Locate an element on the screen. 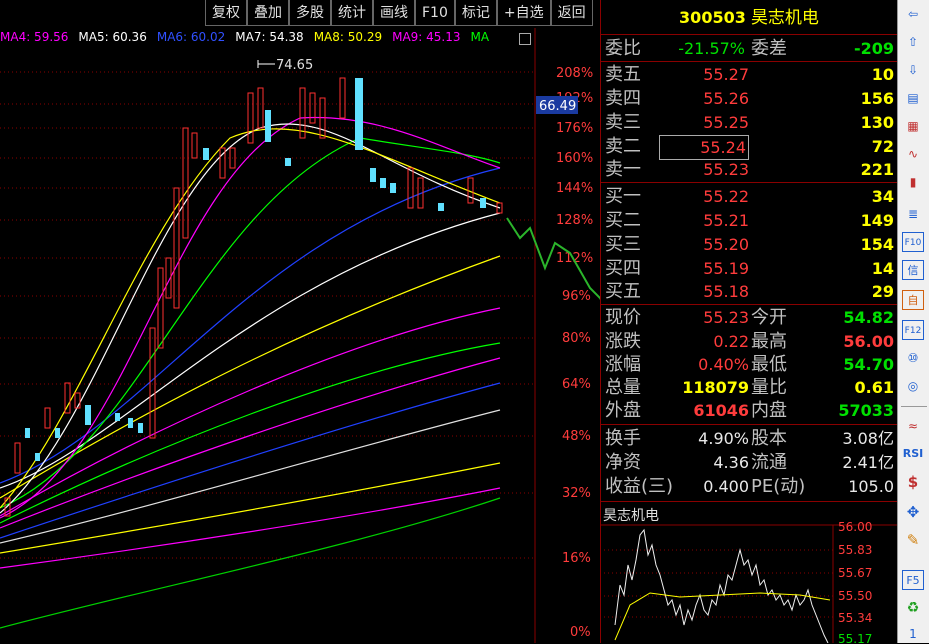 This screenshot has height=644, width=929. order-volume: 72 is located at coordinates (882, 146).